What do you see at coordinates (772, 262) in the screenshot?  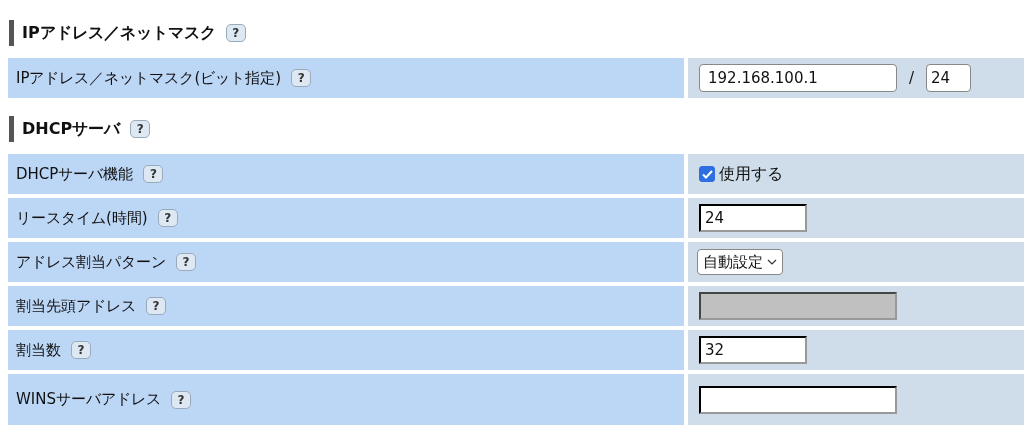 I see `caret-icon` at bounding box center [772, 262].